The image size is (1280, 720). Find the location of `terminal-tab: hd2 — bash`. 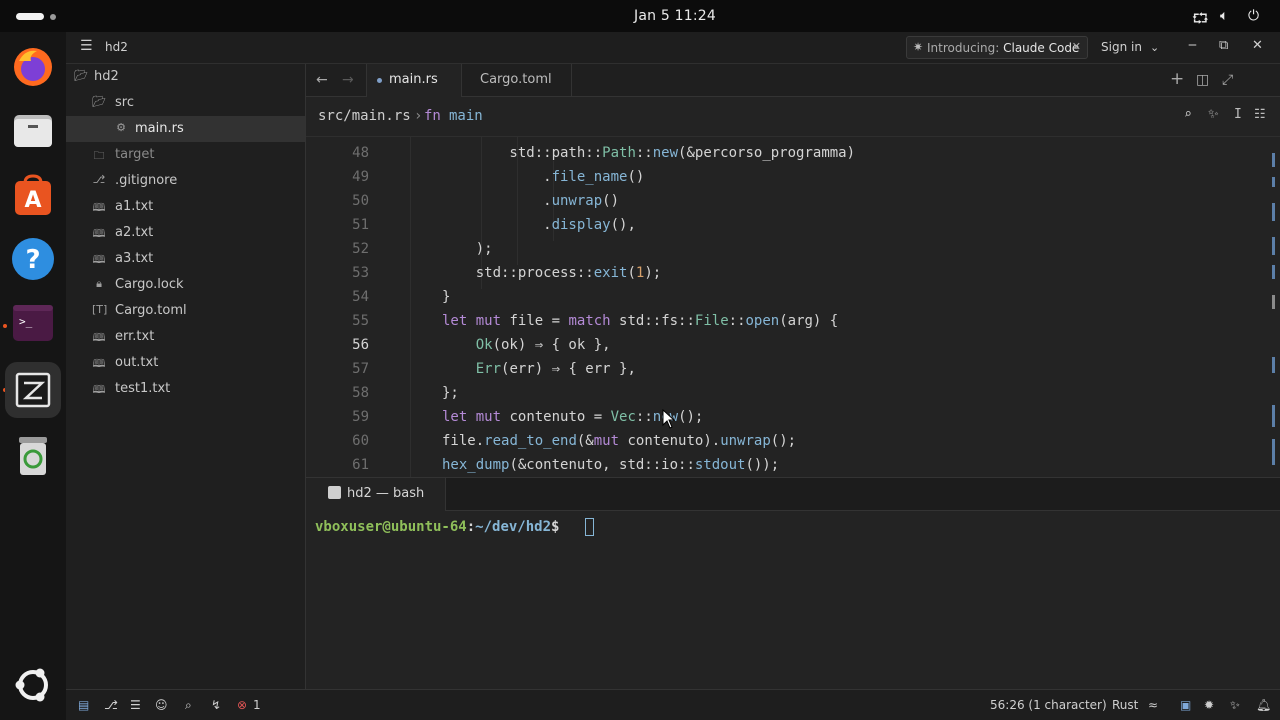

terminal-tab: hd2 — bash is located at coordinates (376, 494).